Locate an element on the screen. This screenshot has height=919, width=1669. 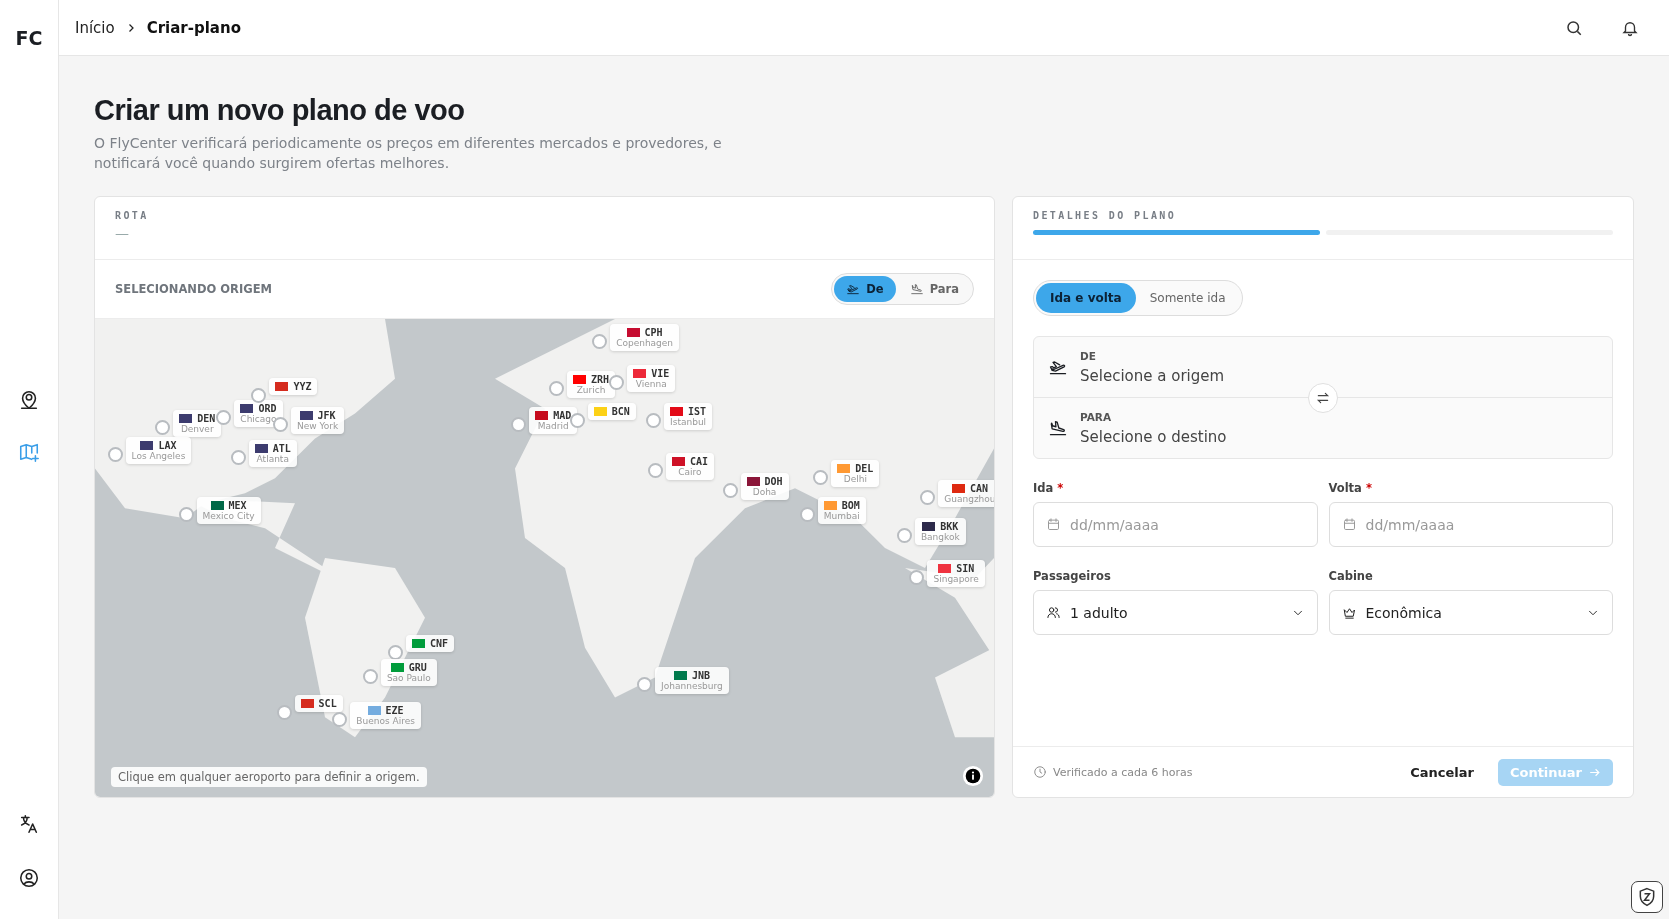
airport-label: VIE Vienna is located at coordinates (651, 378).